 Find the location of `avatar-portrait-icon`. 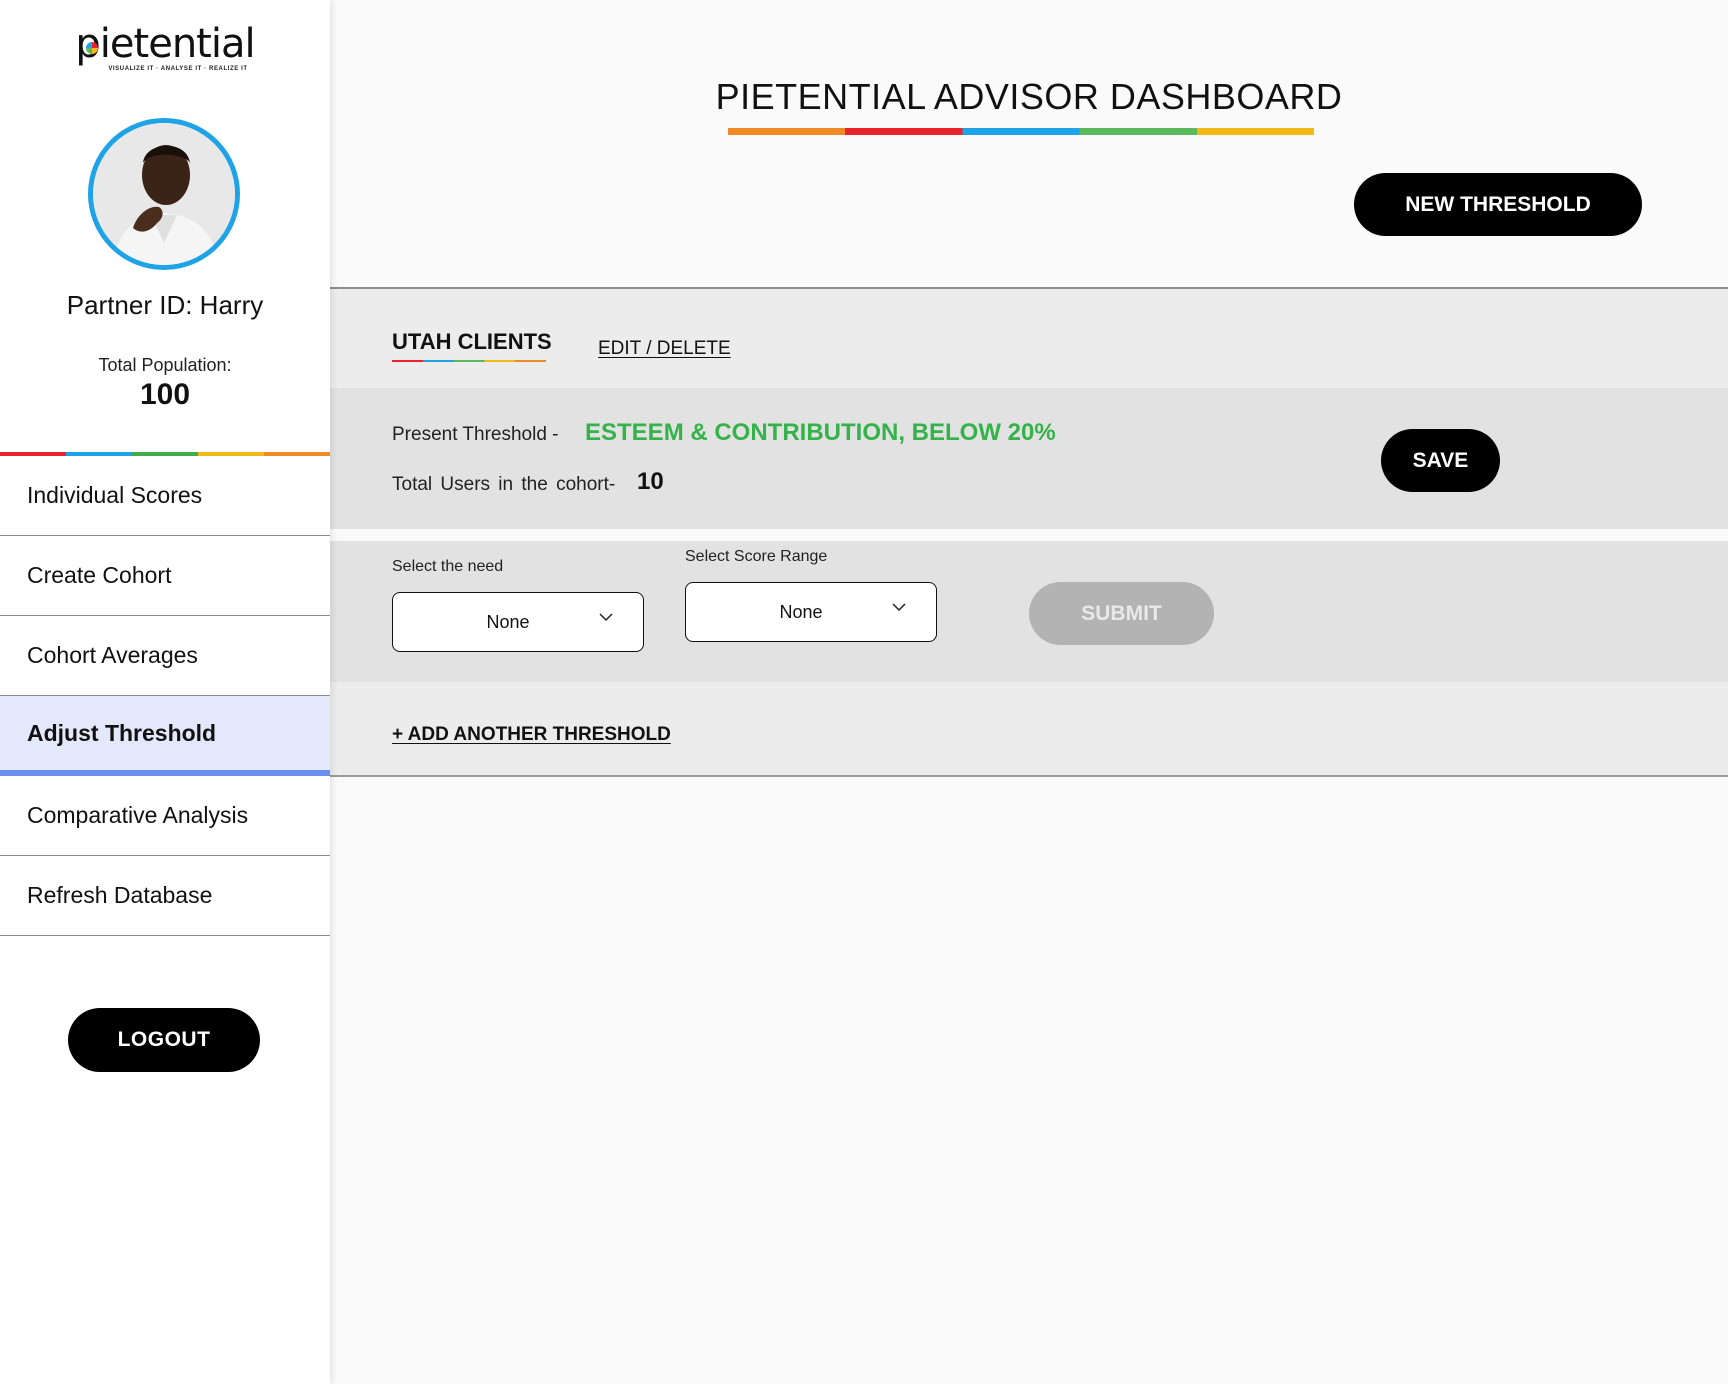

avatar-portrait-icon is located at coordinates (164, 194).